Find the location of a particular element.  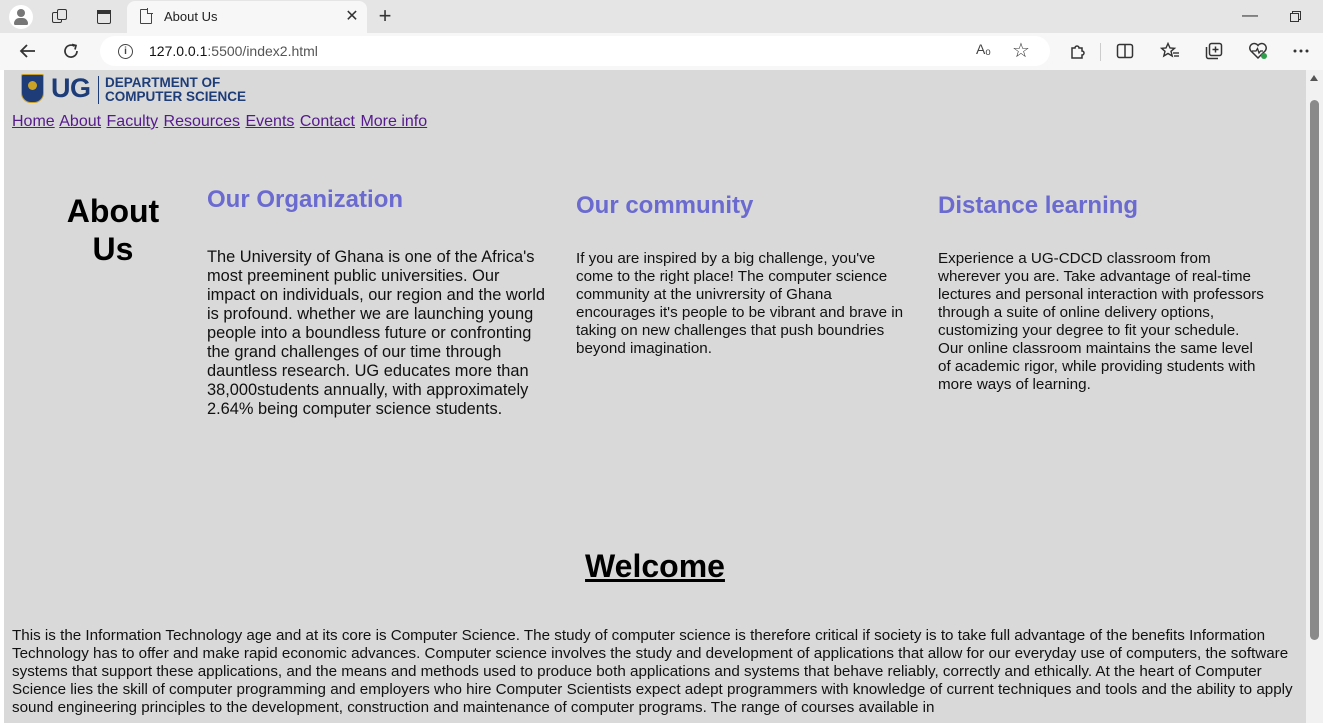

logo-ug-text: UG is located at coordinates (71, 88).